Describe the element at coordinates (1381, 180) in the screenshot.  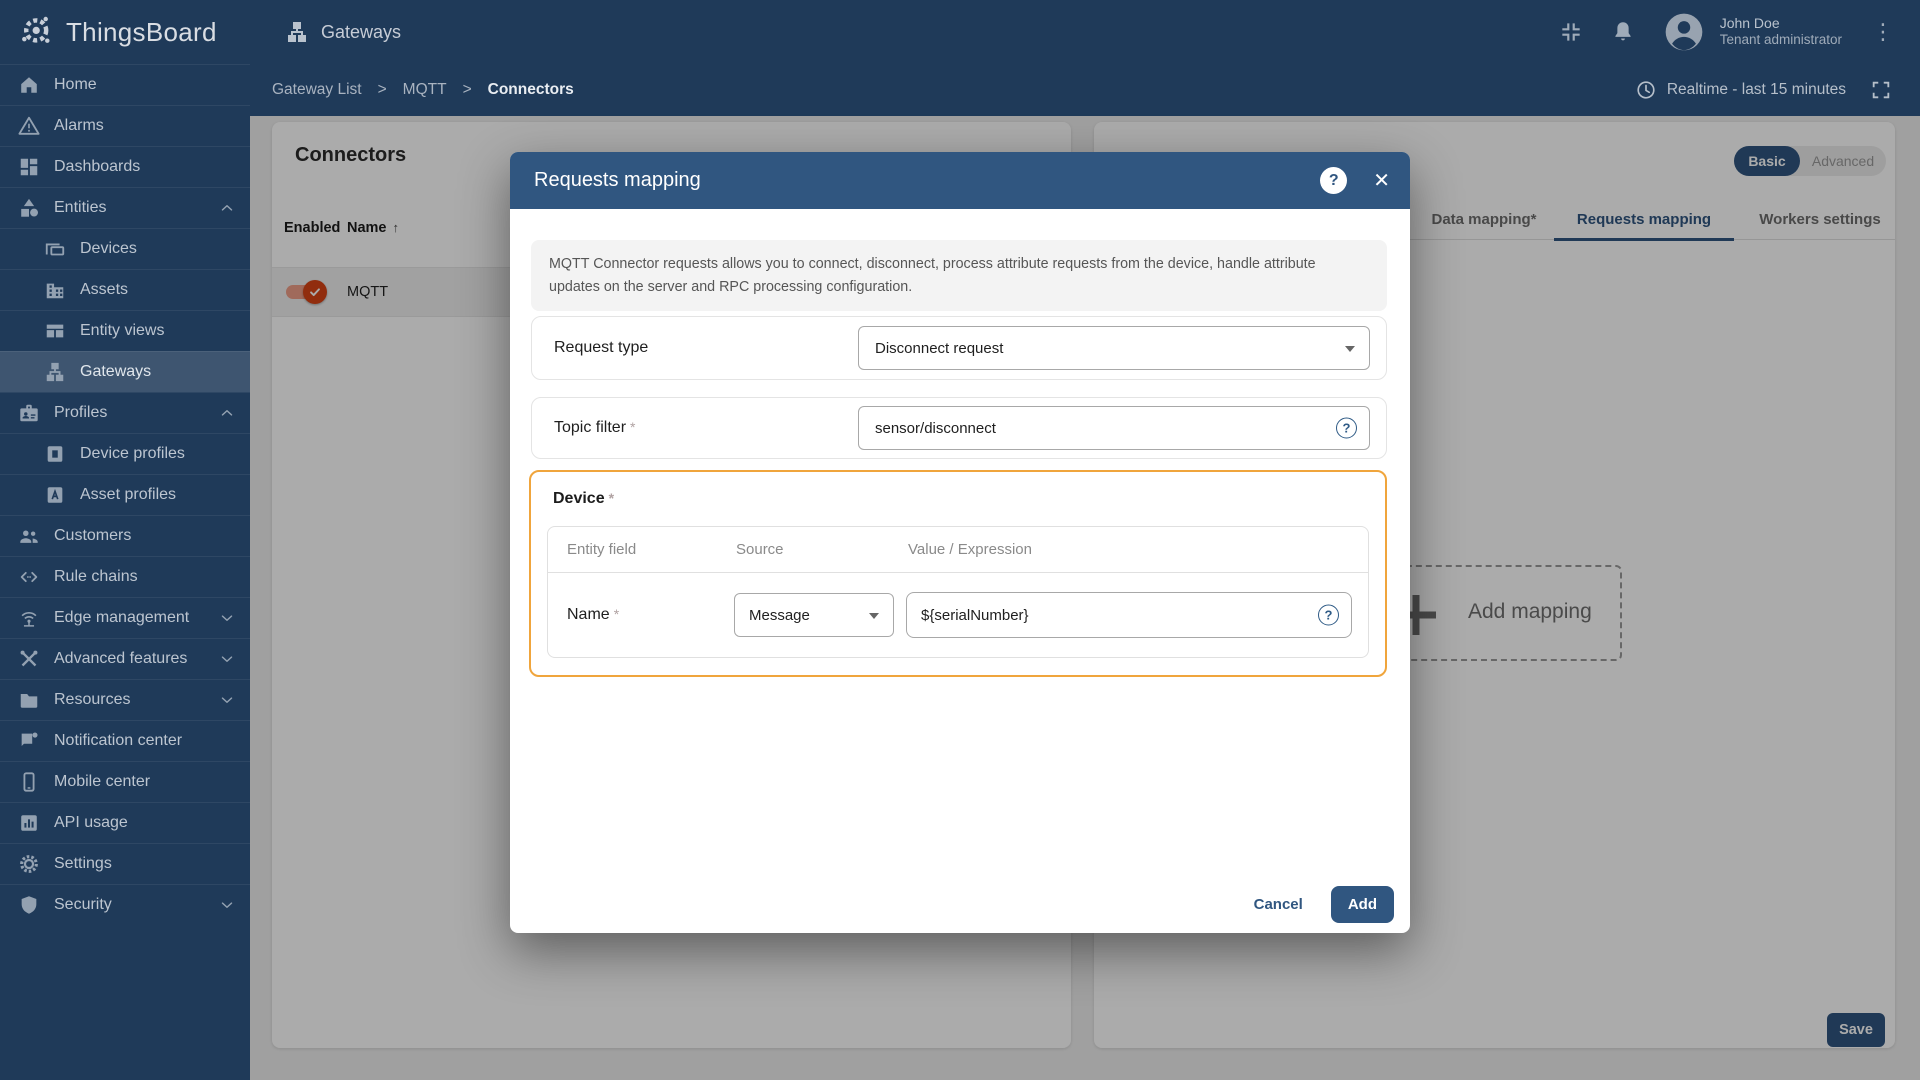
I see `close-icon: ✕` at that location.